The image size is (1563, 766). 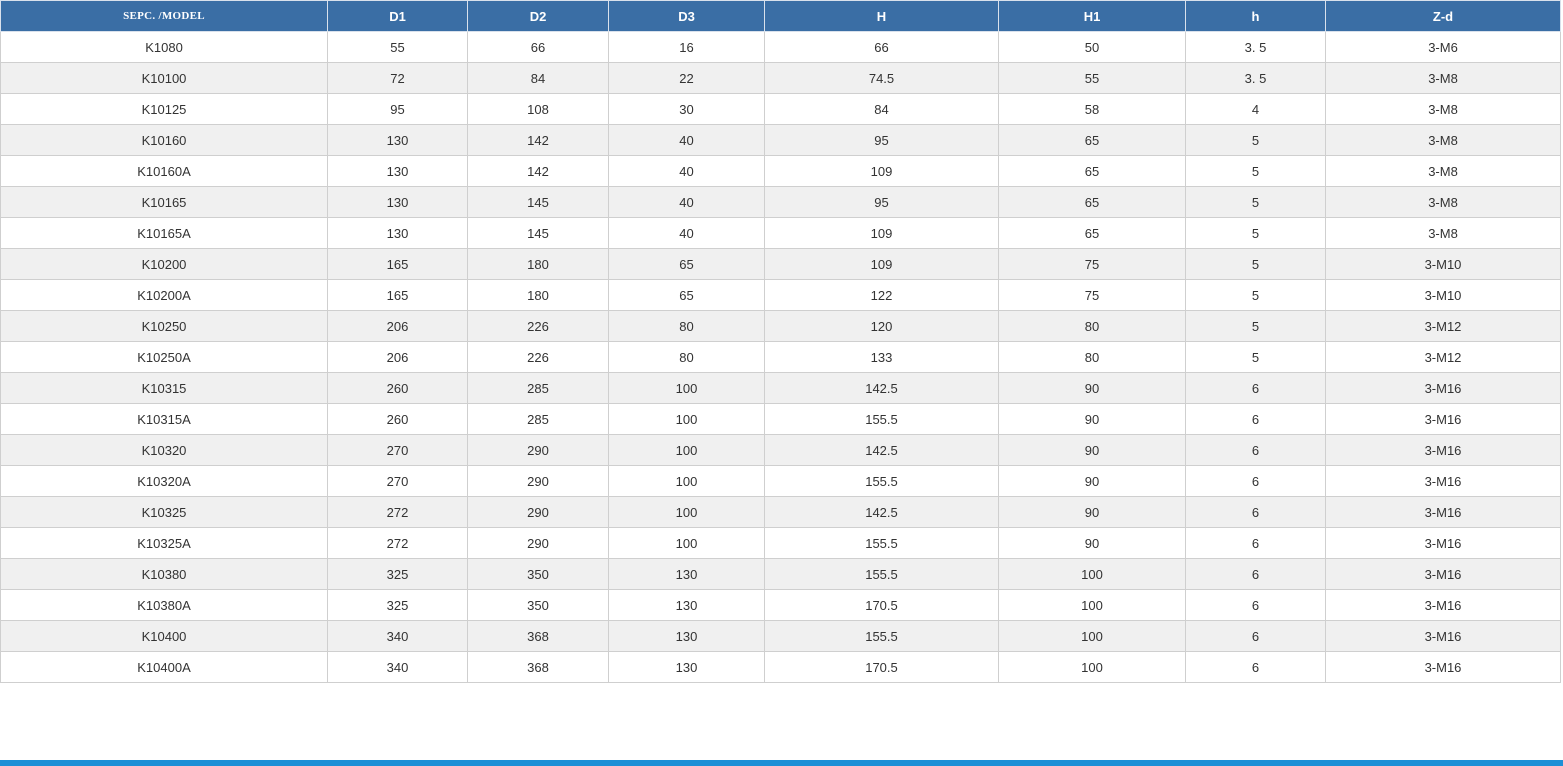 What do you see at coordinates (538, 667) in the screenshot?
I see `cell-d2: 368` at bounding box center [538, 667].